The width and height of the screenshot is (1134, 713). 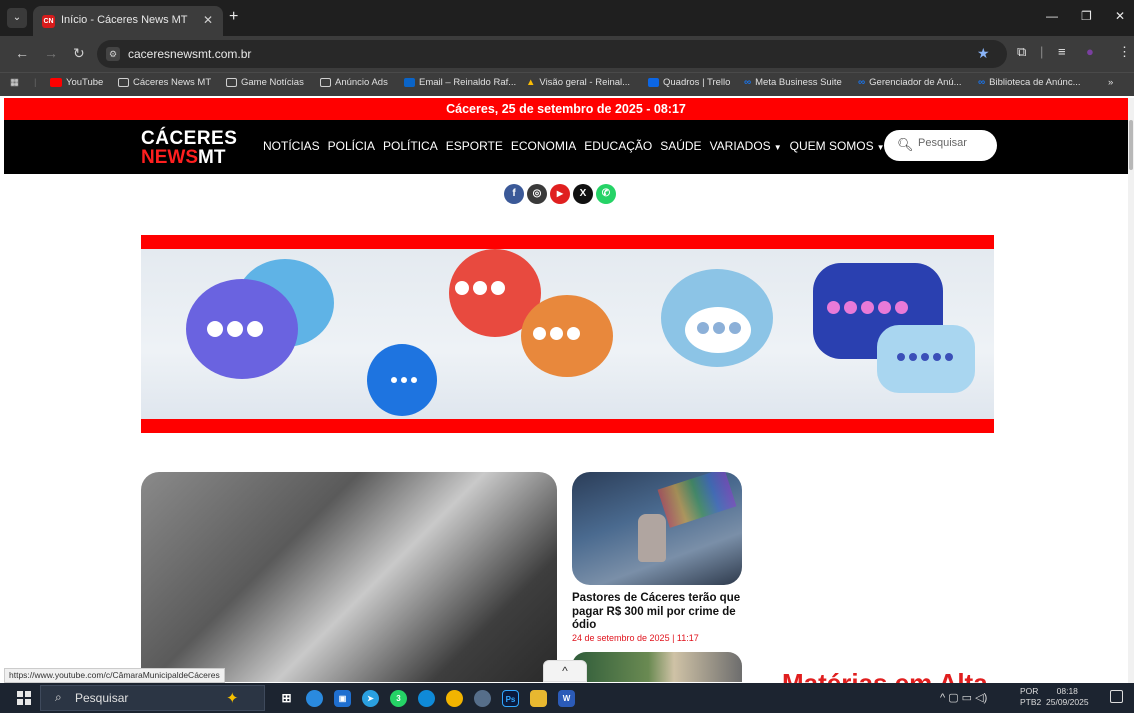 I want to click on search-icon: 🔍︎, so click(x=905, y=145).